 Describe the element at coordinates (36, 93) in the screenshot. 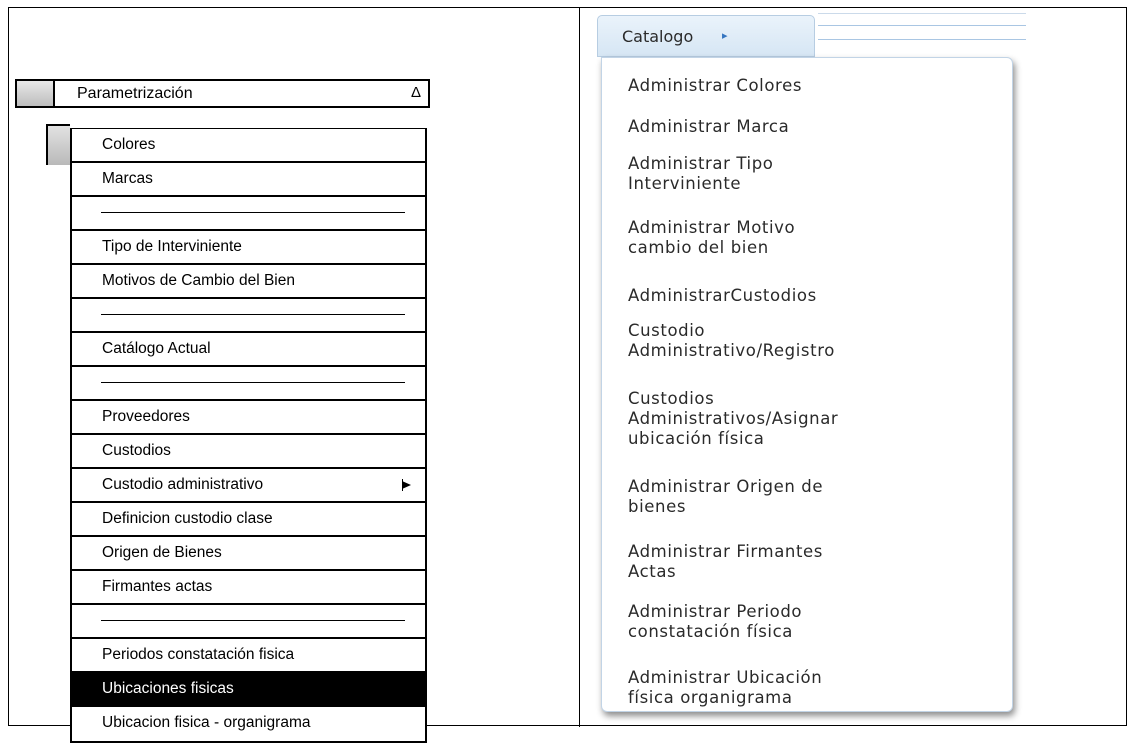

I see `menu-tab-handle` at that location.